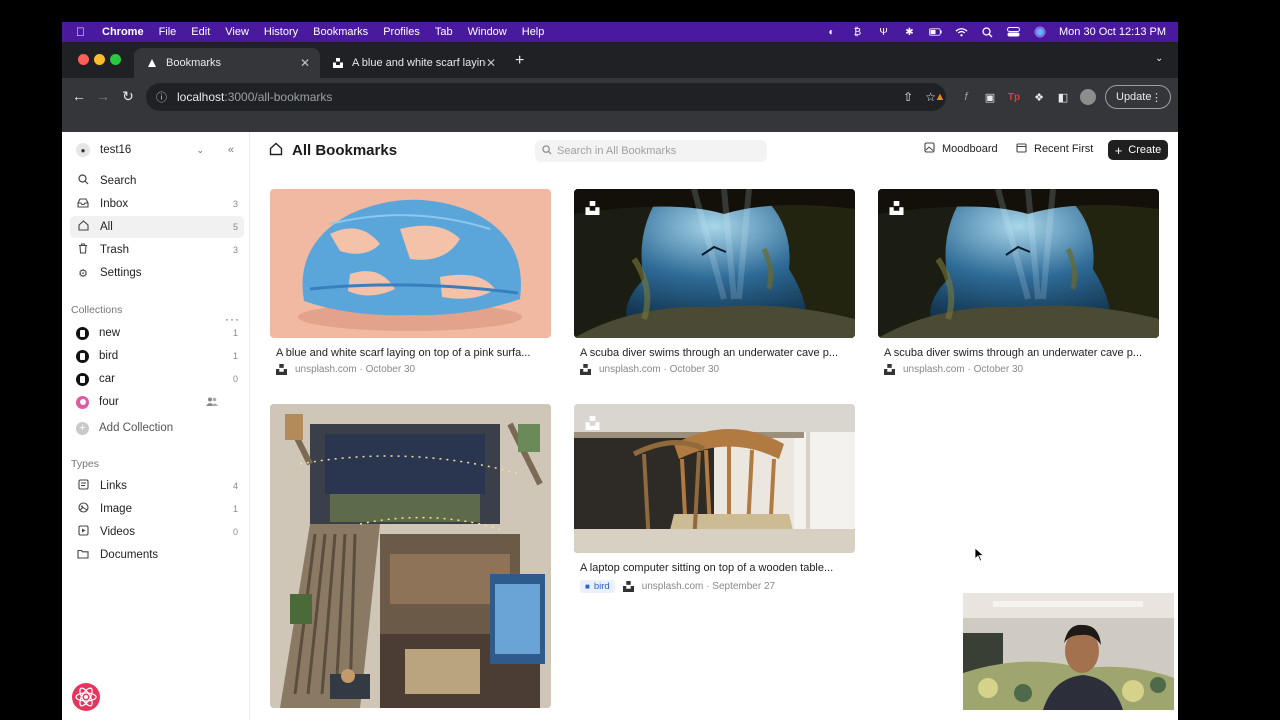 The width and height of the screenshot is (1280, 720). What do you see at coordinates (1039, 32) in the screenshot?
I see `siri-icon` at bounding box center [1039, 32].